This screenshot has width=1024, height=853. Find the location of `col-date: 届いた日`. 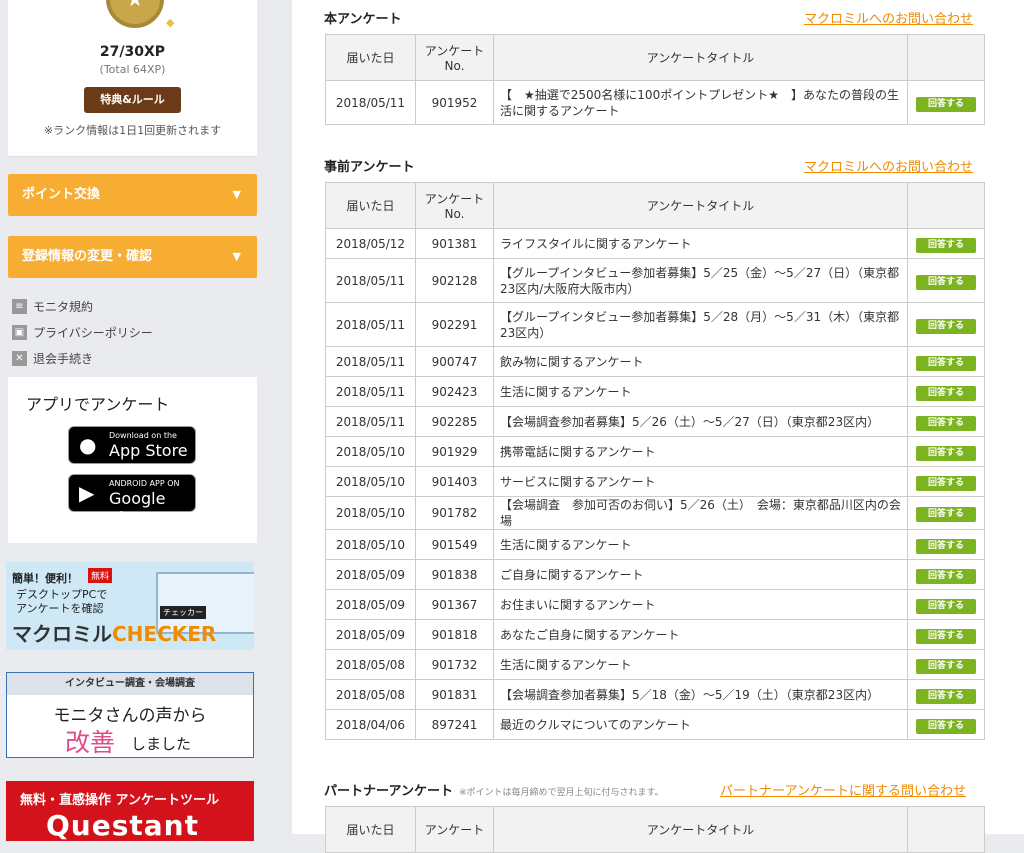

col-date: 届いた日 is located at coordinates (370, 57).